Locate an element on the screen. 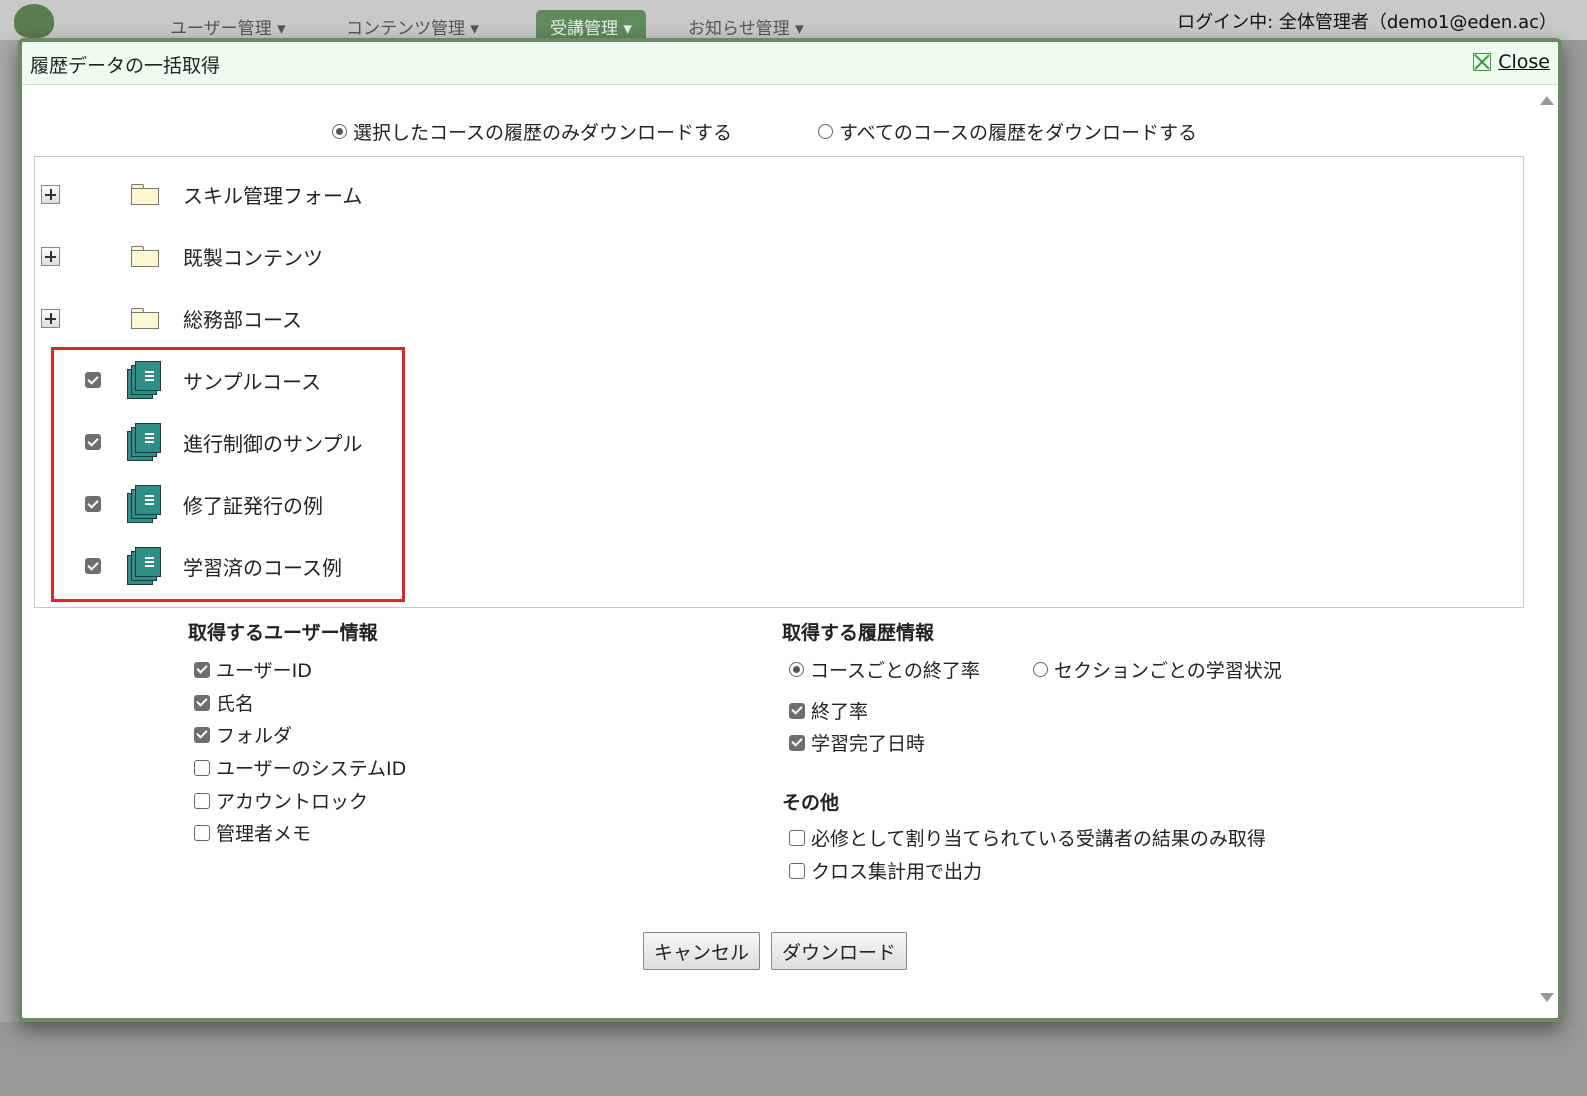  user-info-label: ユーザーID is located at coordinates (264, 671).